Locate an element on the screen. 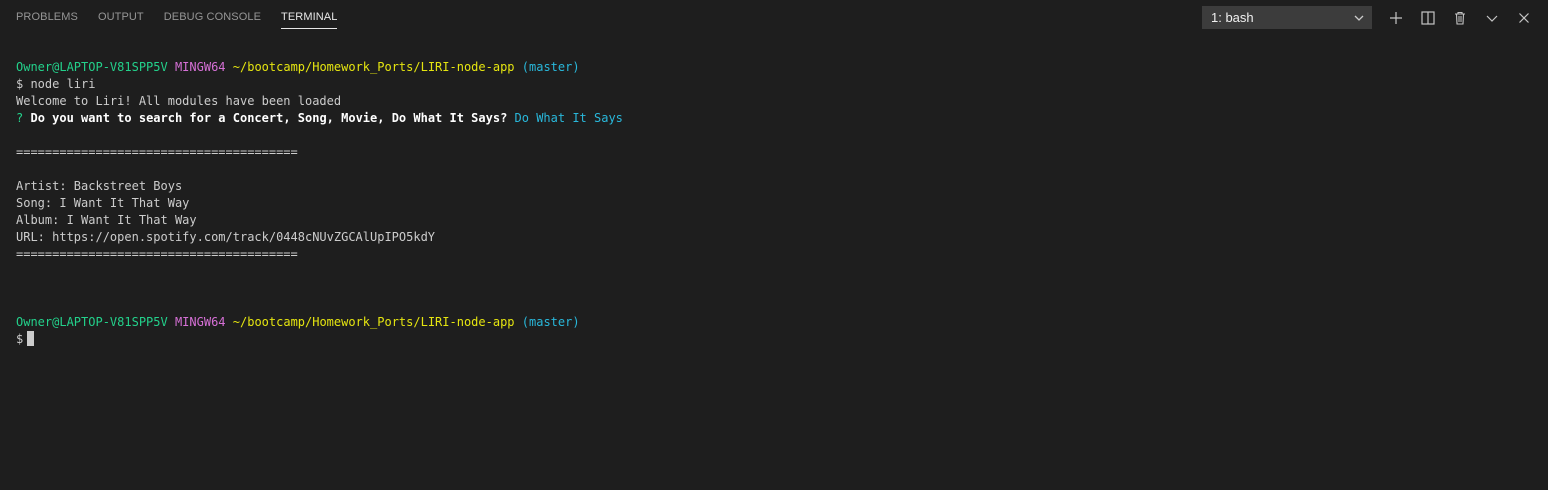 This screenshot has height=490, width=1548. tab-problems: PROBLEMS is located at coordinates (47, 17).